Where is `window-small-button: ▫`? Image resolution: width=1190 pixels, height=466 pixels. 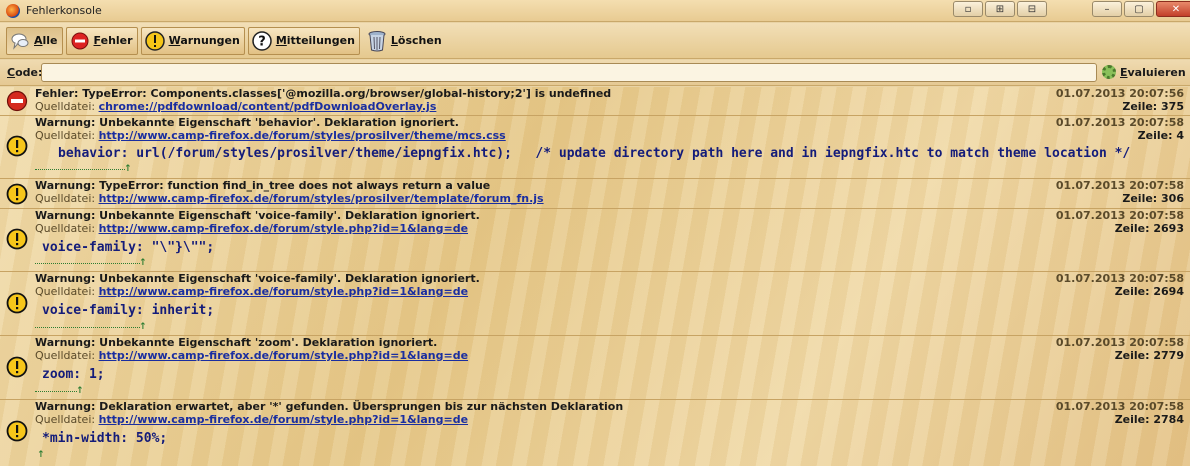 window-small-button: ▫ is located at coordinates (968, 9).